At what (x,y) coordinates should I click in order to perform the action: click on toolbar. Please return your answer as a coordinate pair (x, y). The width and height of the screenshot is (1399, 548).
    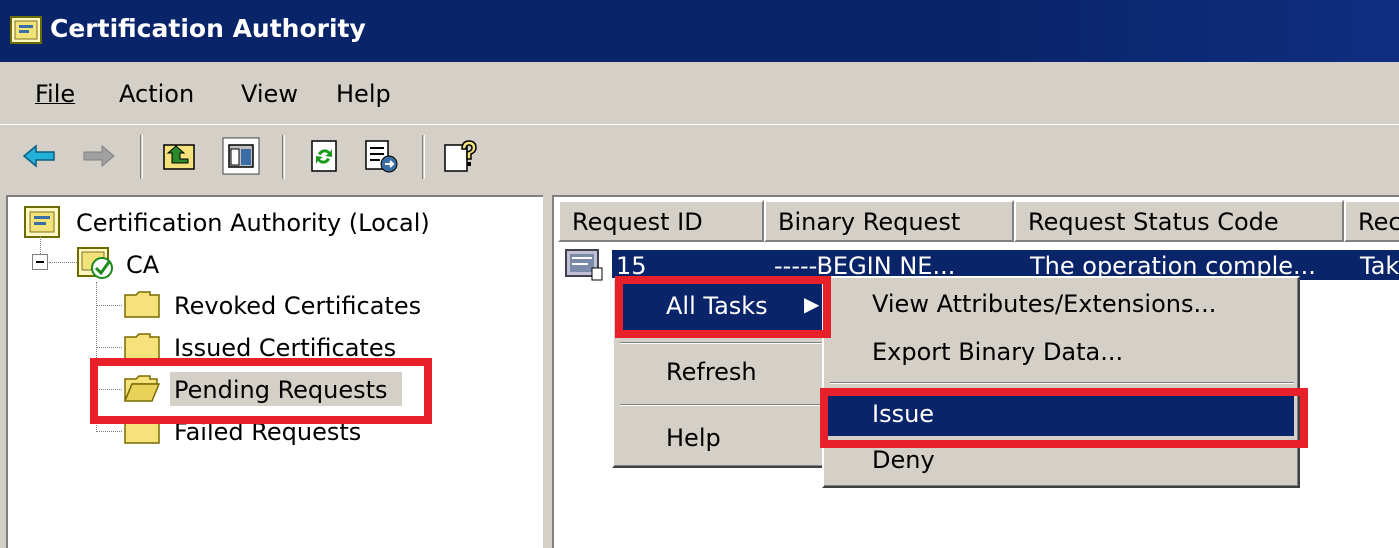
    Looking at the image, I should click on (699, 156).